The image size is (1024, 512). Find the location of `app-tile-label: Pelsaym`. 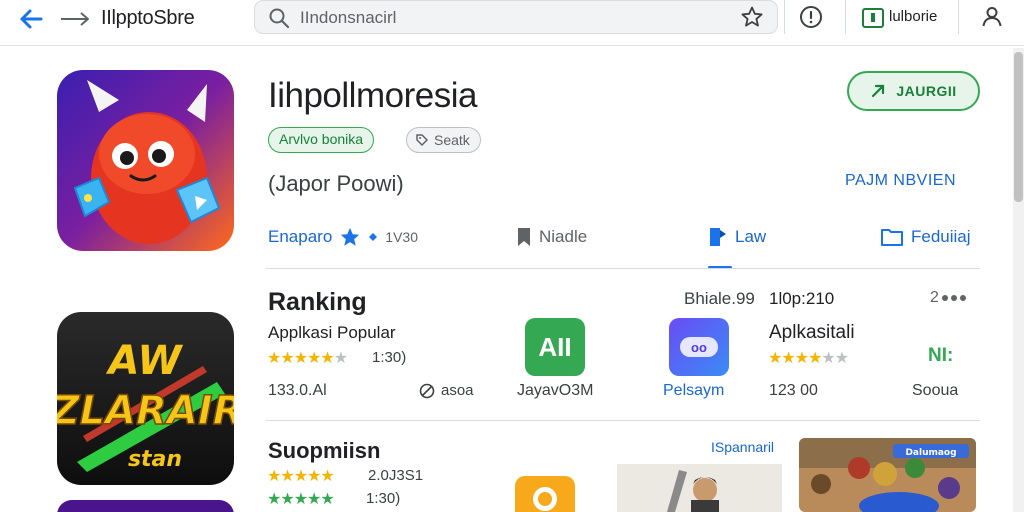

app-tile-label: Pelsaym is located at coordinates (693, 391).